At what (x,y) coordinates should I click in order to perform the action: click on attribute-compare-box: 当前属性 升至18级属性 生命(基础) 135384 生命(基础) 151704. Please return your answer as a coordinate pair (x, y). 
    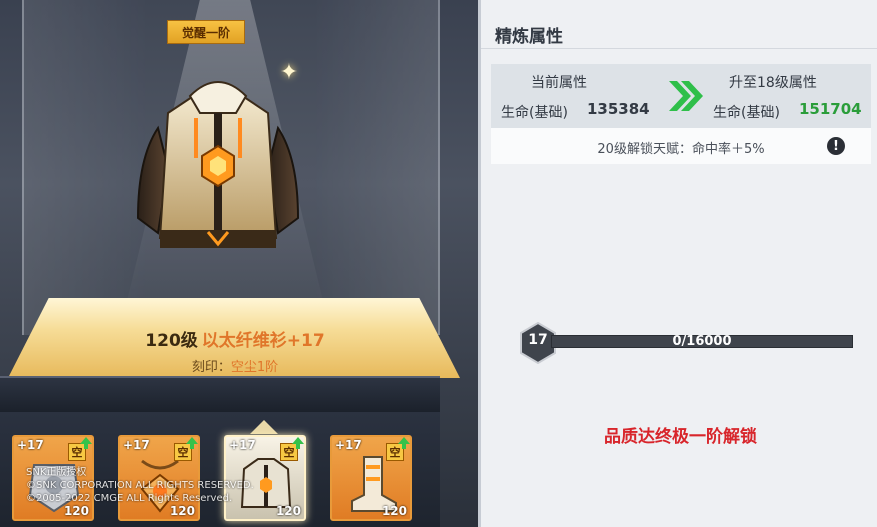
    Looking at the image, I should click on (681, 96).